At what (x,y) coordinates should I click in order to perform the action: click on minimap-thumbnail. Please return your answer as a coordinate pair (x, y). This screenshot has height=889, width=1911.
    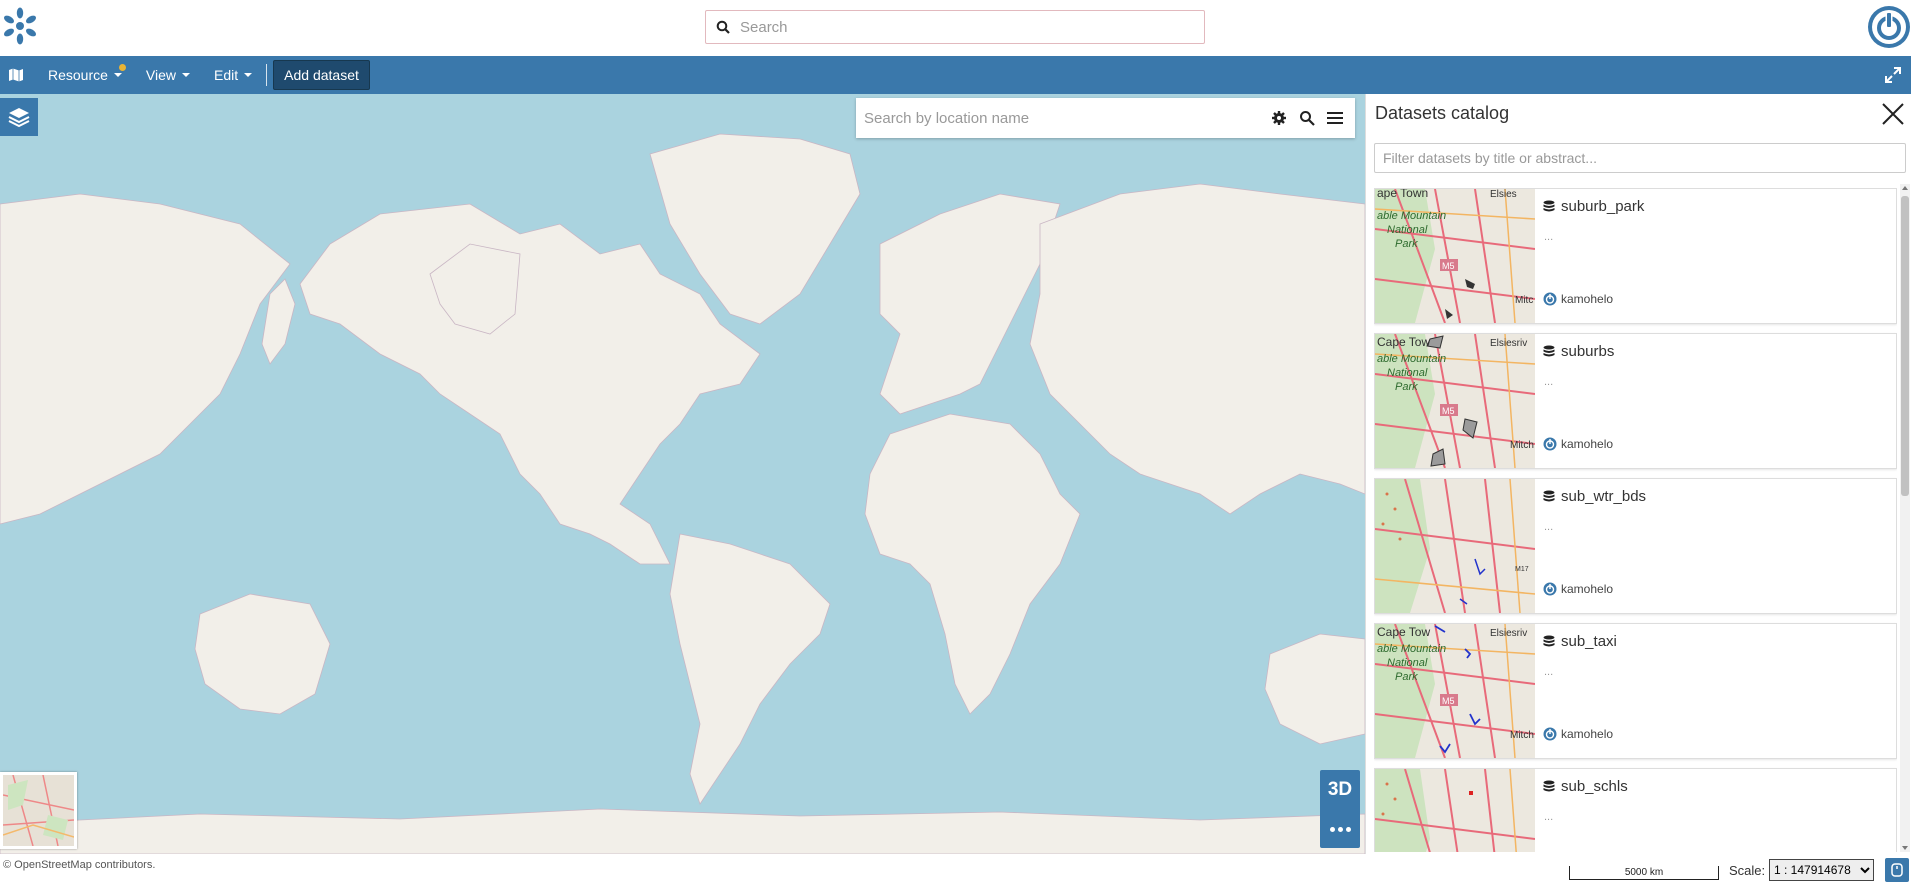
    Looking at the image, I should click on (38, 810).